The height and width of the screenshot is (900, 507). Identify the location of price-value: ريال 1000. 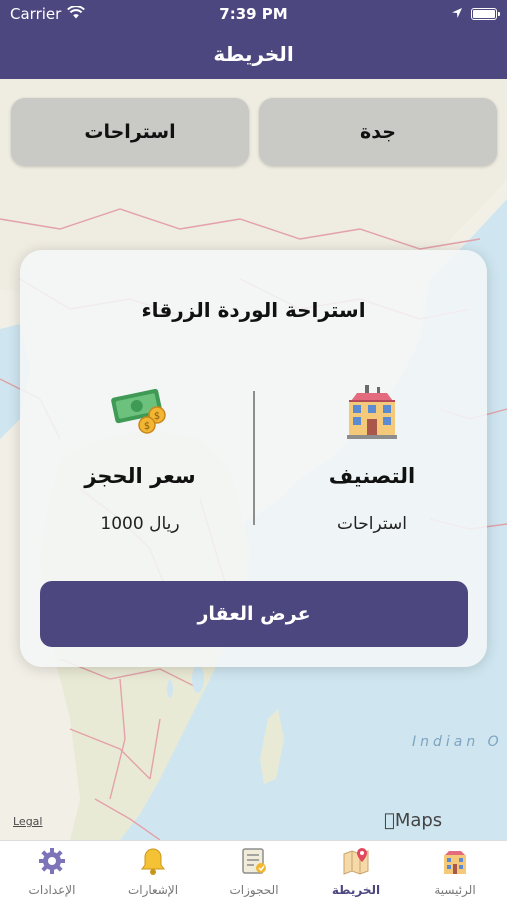
(140, 524).